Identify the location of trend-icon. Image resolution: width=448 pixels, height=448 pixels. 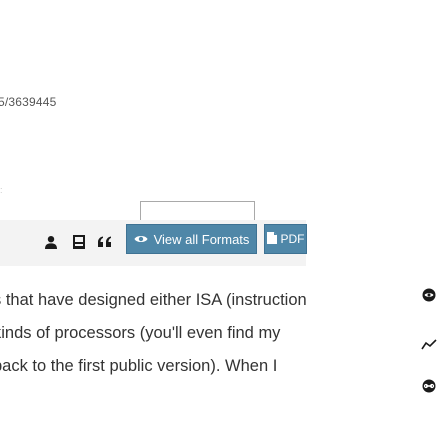
(429, 345).